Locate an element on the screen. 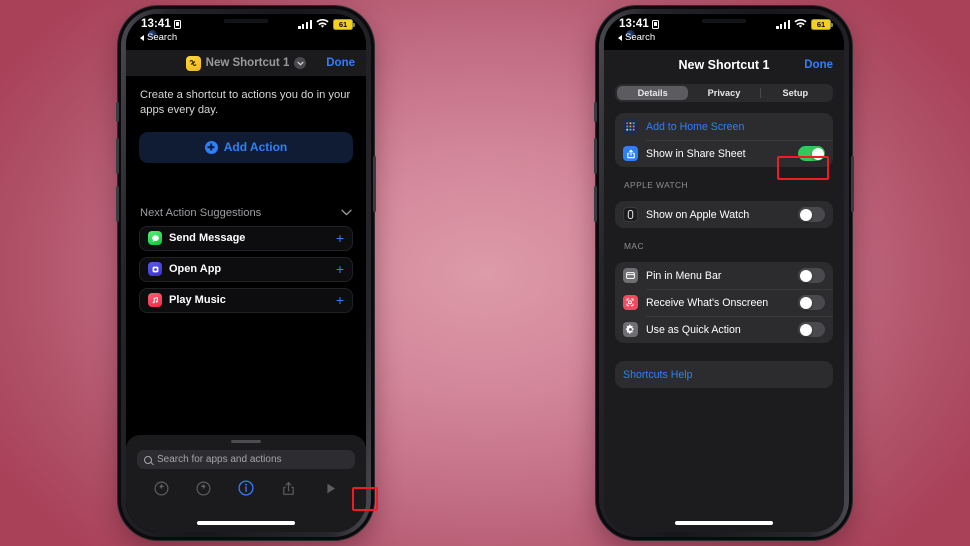  battery-level-label: 61 is located at coordinates (821, 24).